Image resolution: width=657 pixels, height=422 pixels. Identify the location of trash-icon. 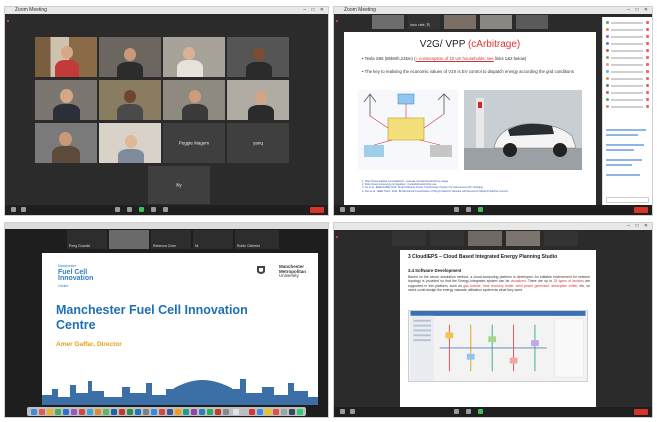
(244, 411).